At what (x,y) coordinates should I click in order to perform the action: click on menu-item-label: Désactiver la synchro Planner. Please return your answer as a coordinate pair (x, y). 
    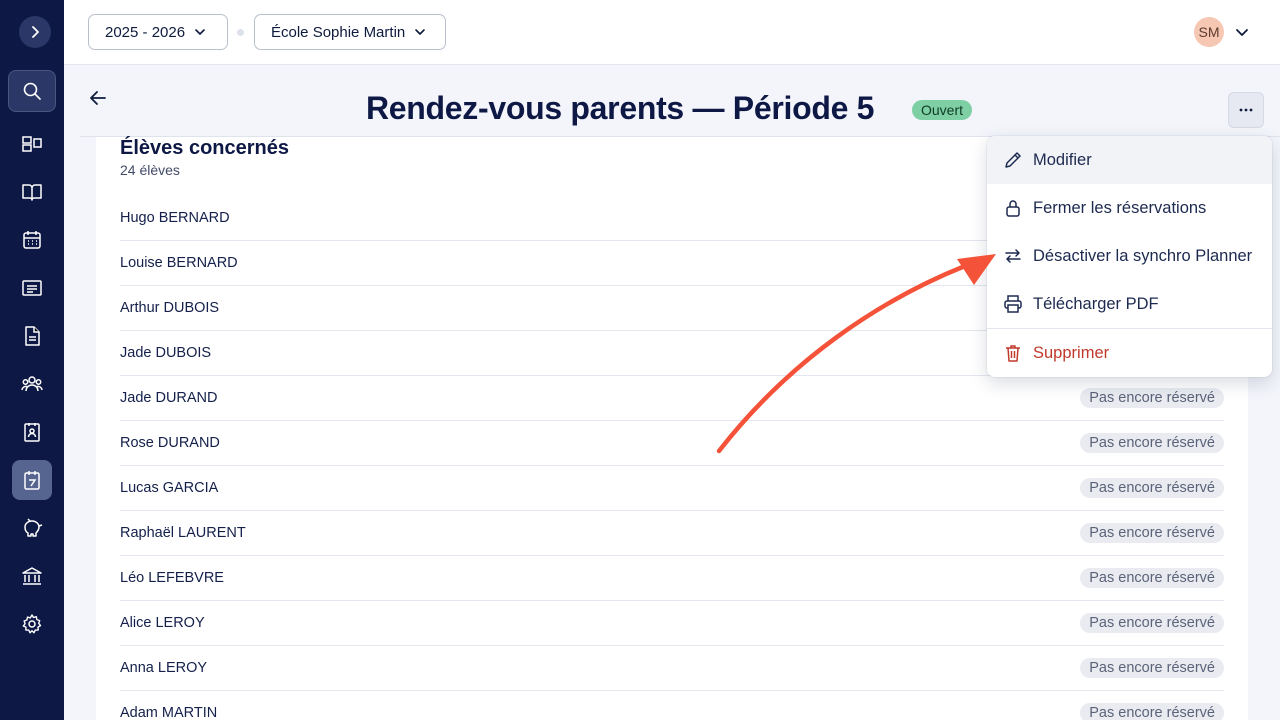
    Looking at the image, I should click on (1143, 255).